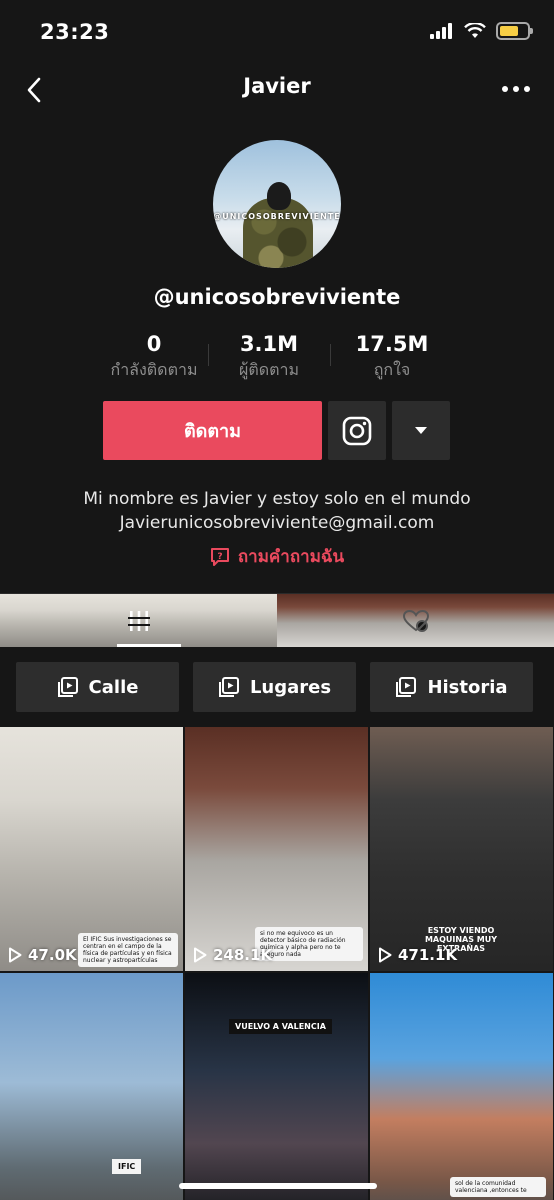 The height and width of the screenshot is (1200, 554). Describe the element at coordinates (276, 1086) in the screenshot. I see `video-thumbnail: VUELVO A VALENCIA` at that location.